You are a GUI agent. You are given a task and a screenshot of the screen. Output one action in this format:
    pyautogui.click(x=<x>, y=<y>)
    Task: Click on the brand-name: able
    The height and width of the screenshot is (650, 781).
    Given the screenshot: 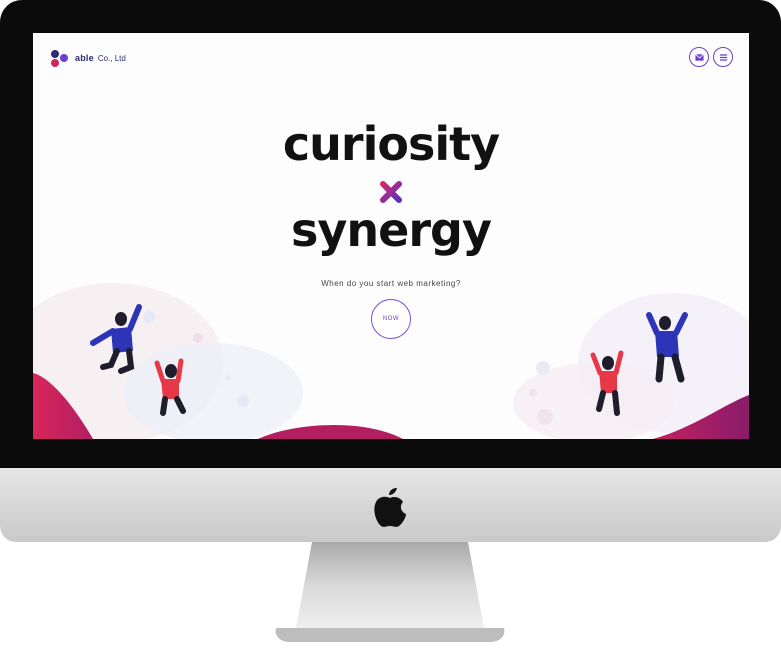 What is the action you would take?
    pyautogui.click(x=84, y=58)
    